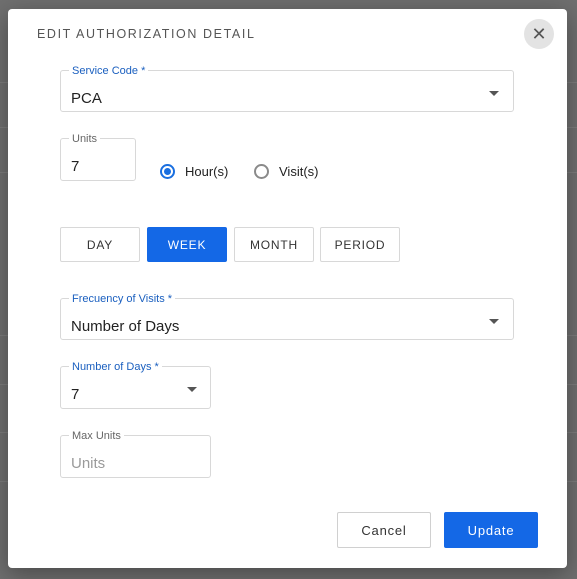 Image resolution: width=577 pixels, height=579 pixels. Describe the element at coordinates (187, 244) in the screenshot. I see `tab-week: WEEK` at that location.